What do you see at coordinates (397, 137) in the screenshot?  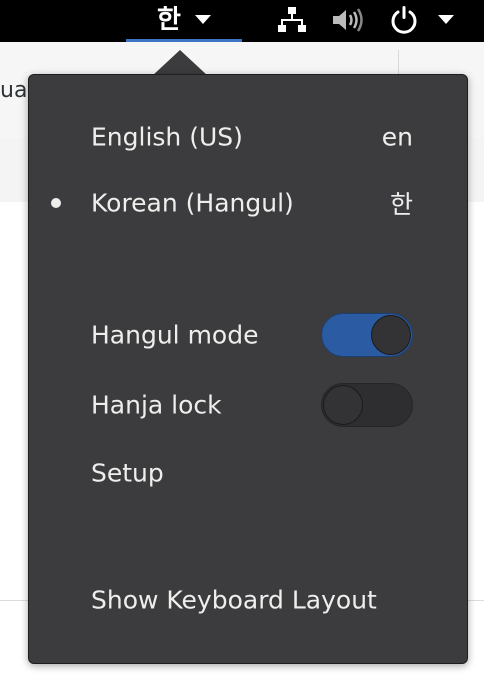 I see `layout-code: en` at bounding box center [397, 137].